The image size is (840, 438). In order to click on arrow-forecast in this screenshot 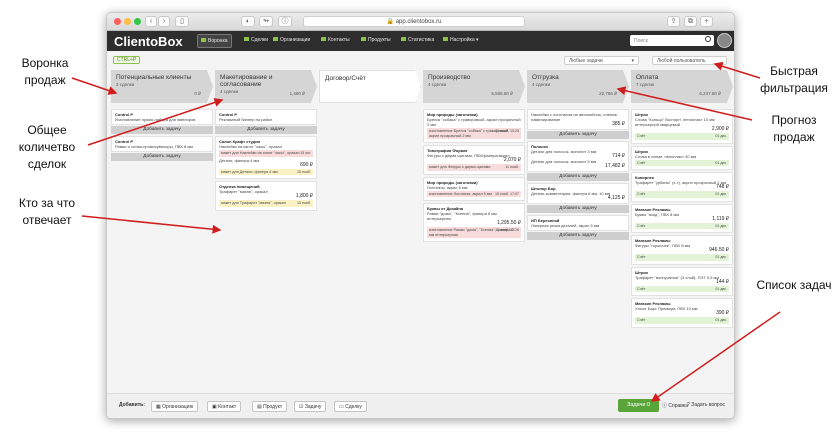, I will do `click(684, 103)`.